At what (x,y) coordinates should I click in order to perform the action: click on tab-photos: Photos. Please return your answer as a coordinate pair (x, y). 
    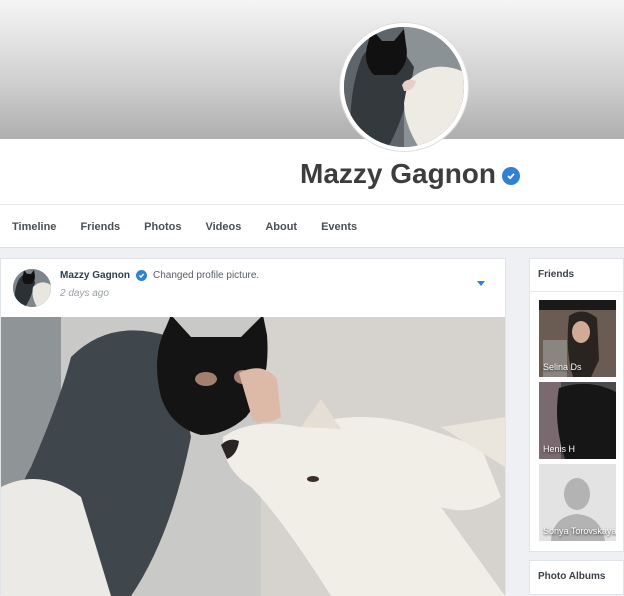
    Looking at the image, I should click on (162, 227).